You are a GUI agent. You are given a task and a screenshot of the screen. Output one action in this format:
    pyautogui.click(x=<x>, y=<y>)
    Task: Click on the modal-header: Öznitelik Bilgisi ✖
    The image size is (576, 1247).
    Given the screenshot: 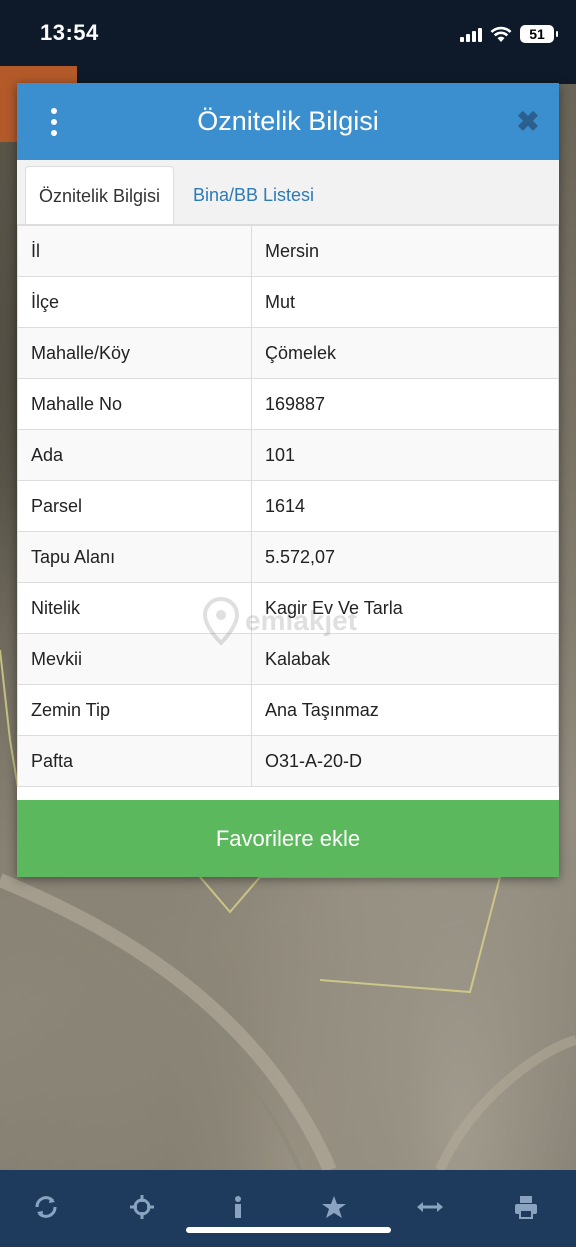 What is the action you would take?
    pyautogui.click(x=288, y=121)
    